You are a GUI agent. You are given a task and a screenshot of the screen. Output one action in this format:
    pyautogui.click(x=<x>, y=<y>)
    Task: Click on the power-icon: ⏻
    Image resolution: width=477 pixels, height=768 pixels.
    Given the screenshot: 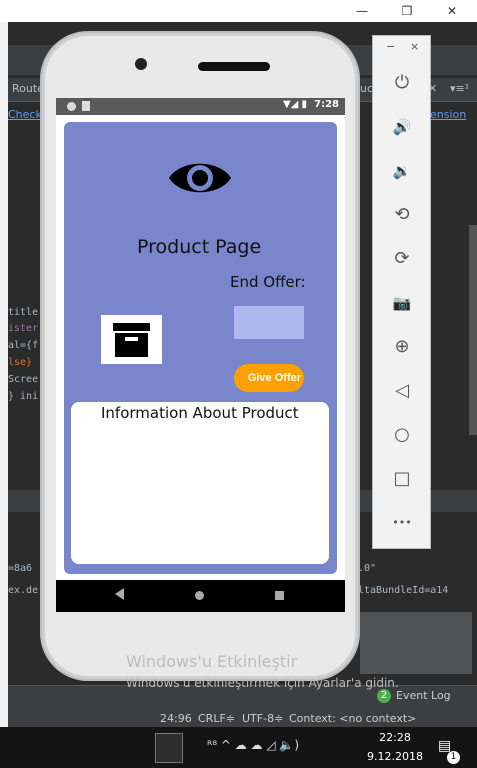 What is the action you would take?
    pyautogui.click(x=402, y=83)
    